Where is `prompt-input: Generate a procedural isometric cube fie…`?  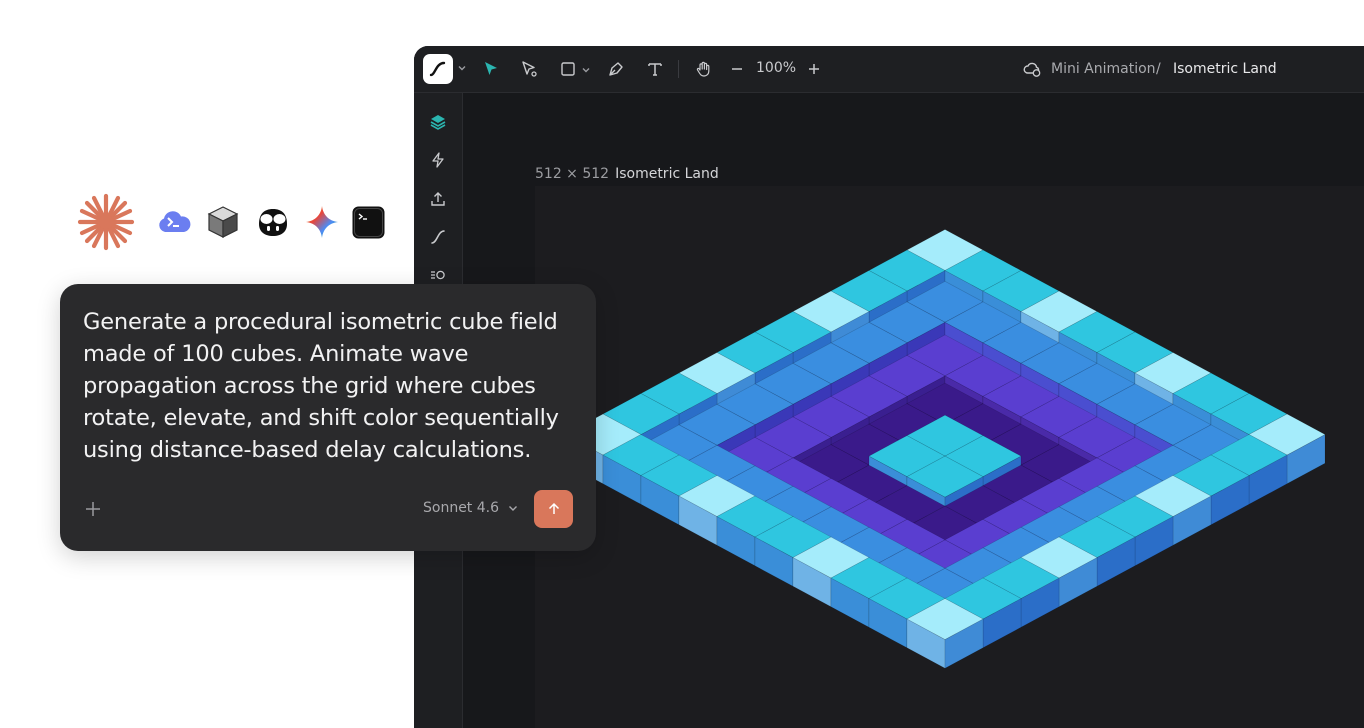
prompt-input: Generate a procedural isometric cube fie… is located at coordinates (333, 386).